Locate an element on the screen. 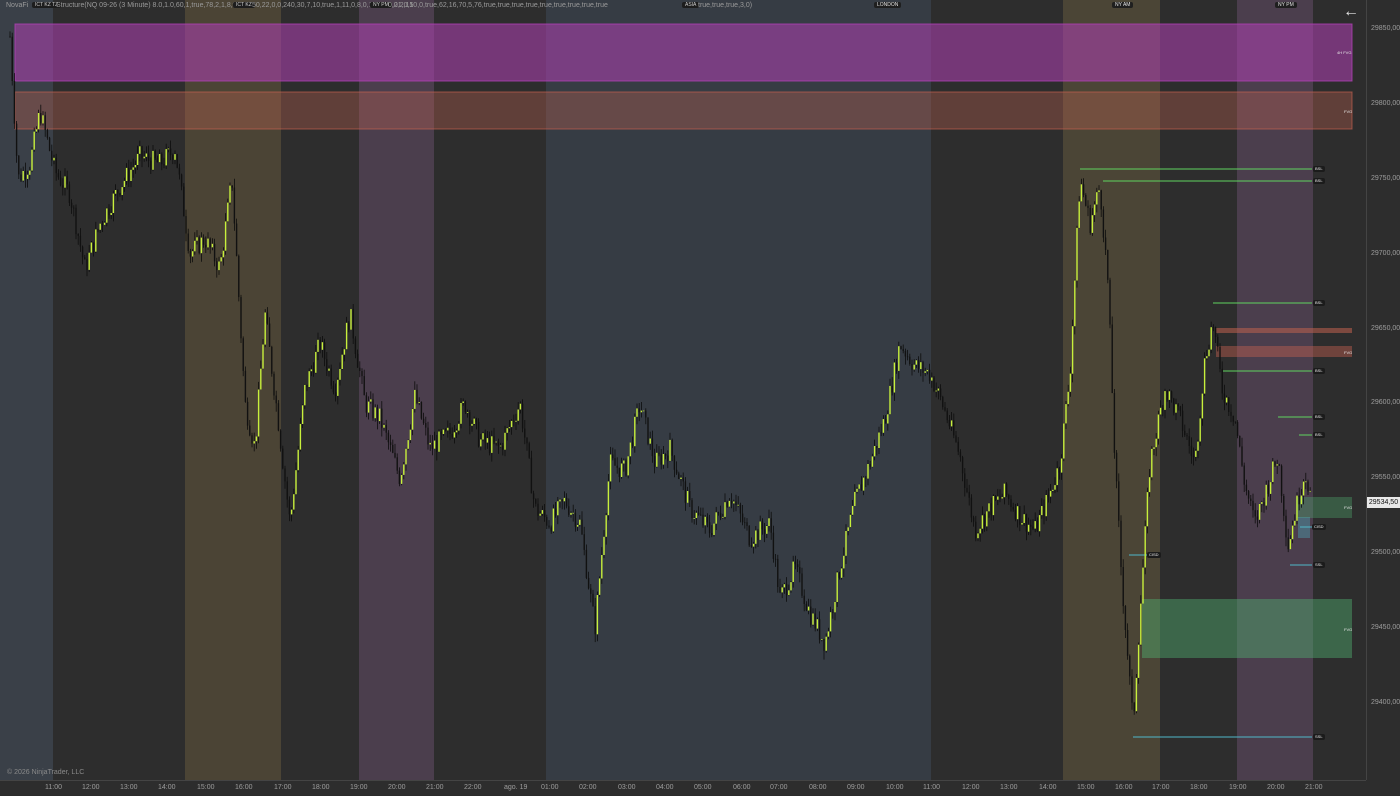  fvg-zone-red is located at coordinates (1284, 351).